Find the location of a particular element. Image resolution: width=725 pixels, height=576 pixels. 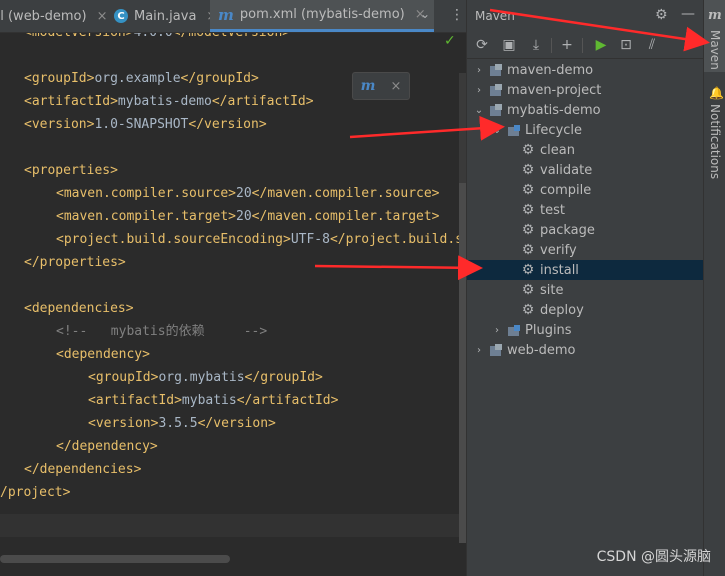

tab-web-demo: nl (web-demo) × is located at coordinates (57, 16).